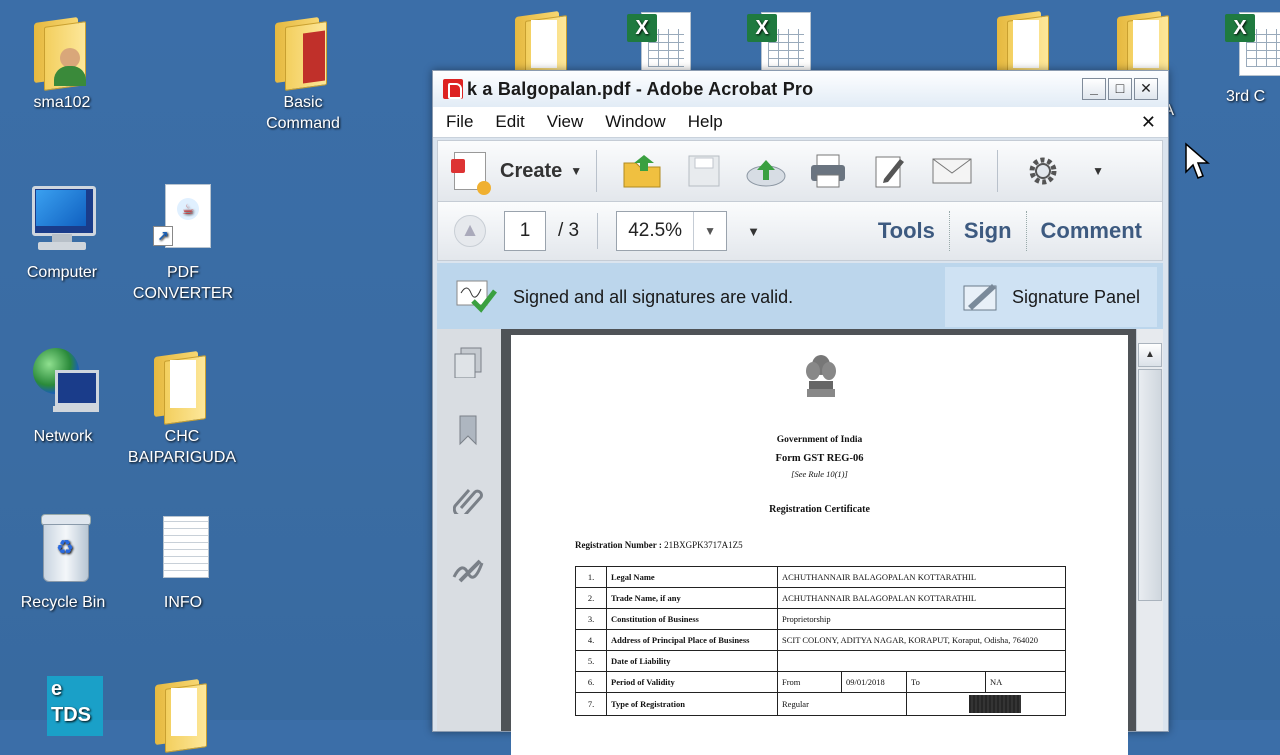 The height and width of the screenshot is (755, 1280). I want to click on excel-file-icon: X, so click(1250, 44).